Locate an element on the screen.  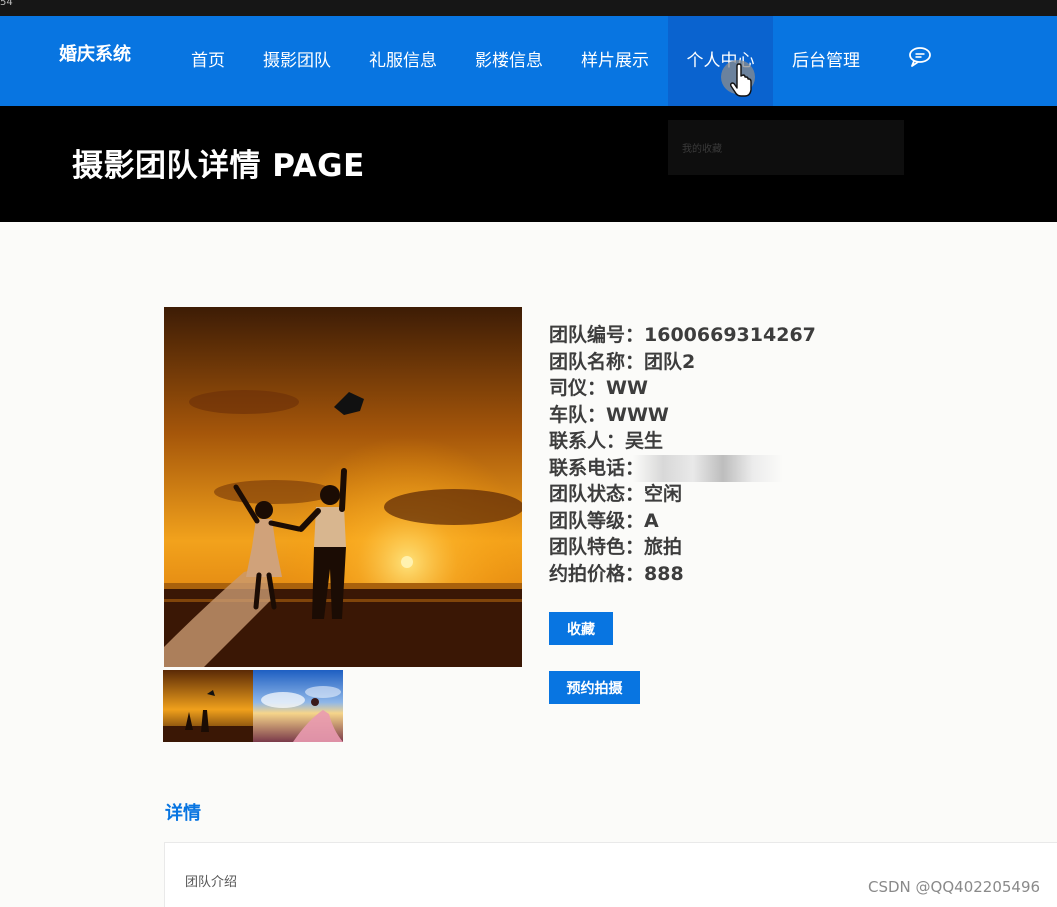
team-feature-row: 团队特色：旅拍 is located at coordinates (682, 547).